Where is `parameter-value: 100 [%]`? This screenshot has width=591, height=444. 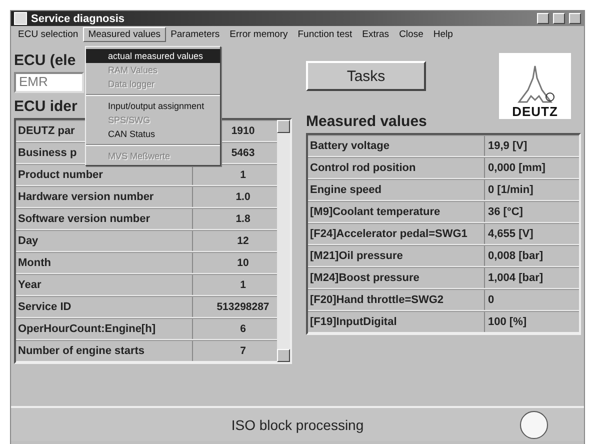
parameter-value: 100 [%] is located at coordinates (507, 322).